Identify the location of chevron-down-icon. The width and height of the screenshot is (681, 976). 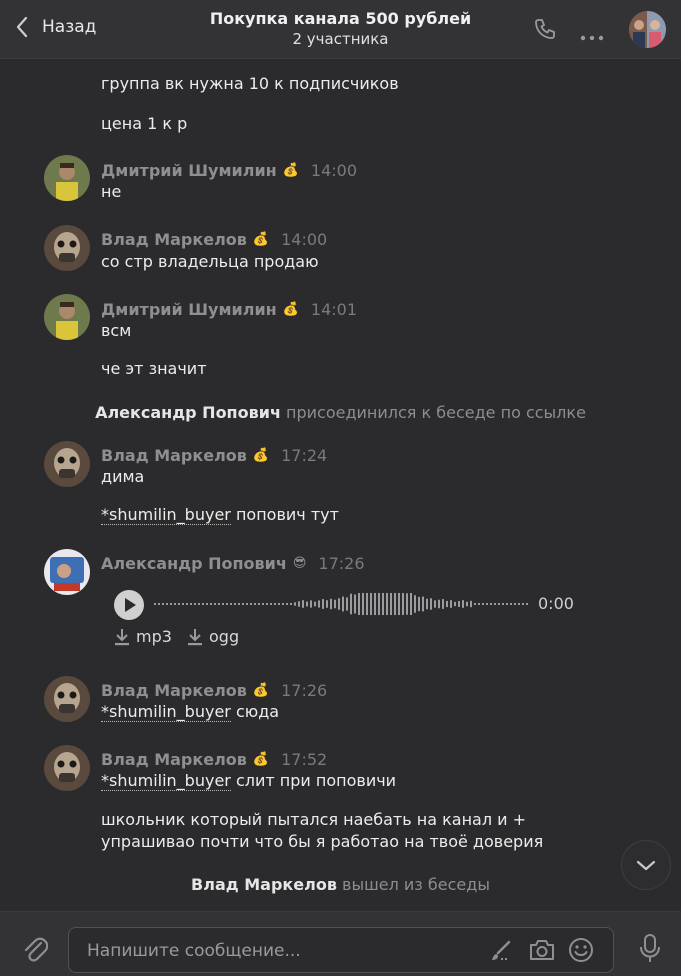
(646, 865).